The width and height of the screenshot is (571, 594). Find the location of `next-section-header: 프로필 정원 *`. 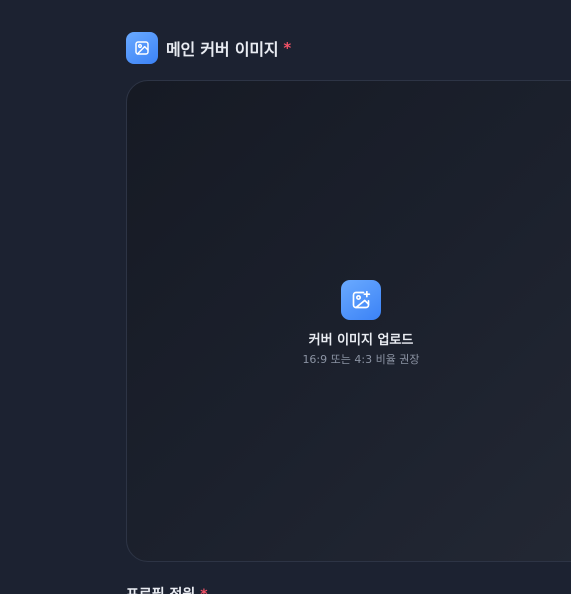

next-section-header: 프로필 정원 * is located at coordinates (167, 589).